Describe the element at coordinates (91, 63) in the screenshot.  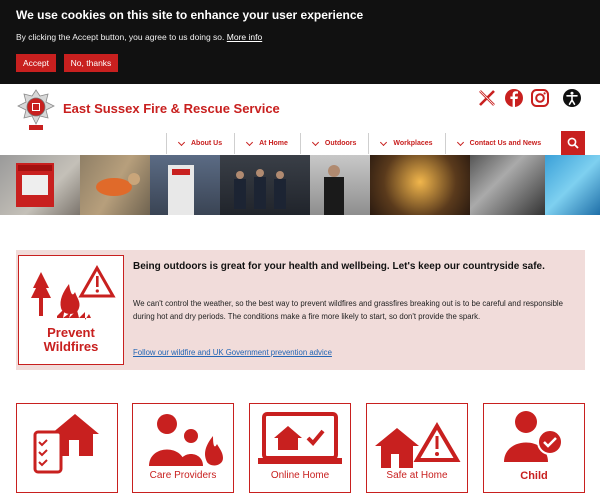
I see `decline-button: No, thanks` at that location.